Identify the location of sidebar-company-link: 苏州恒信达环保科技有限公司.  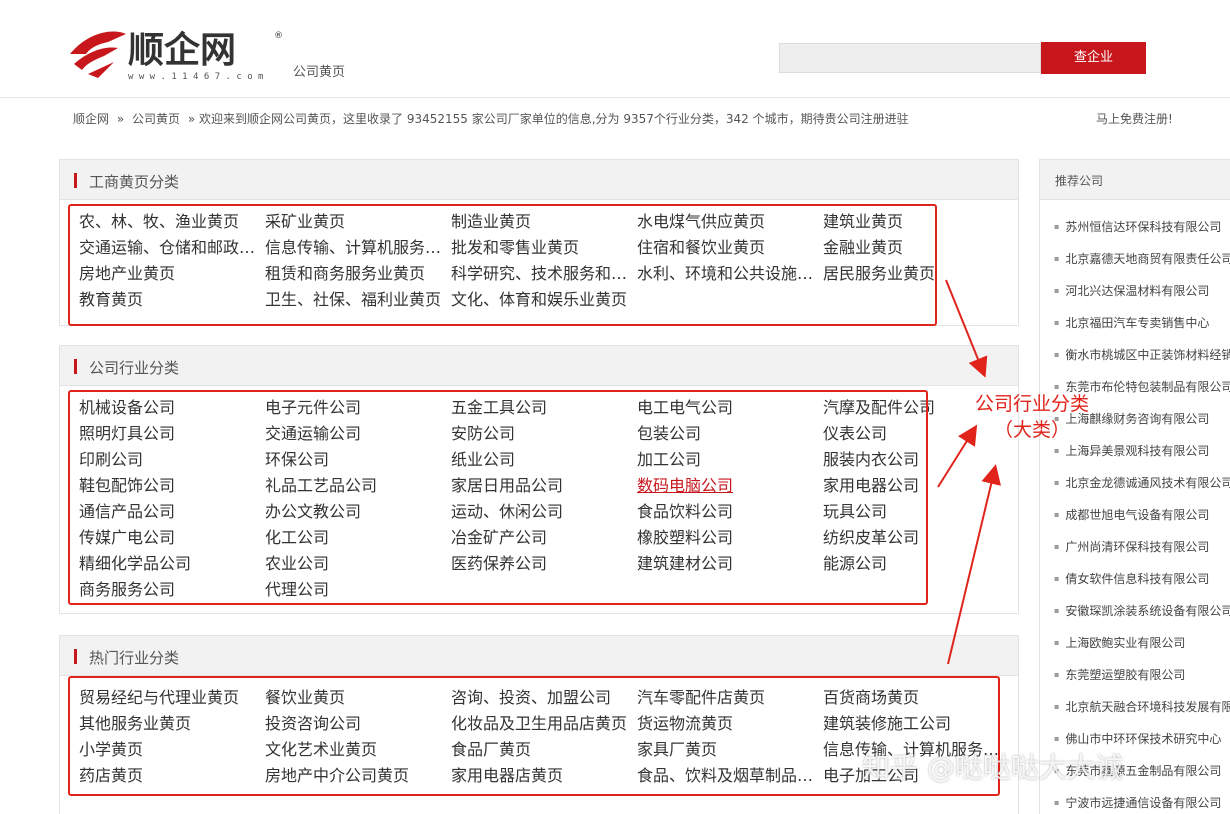
(1142, 226).